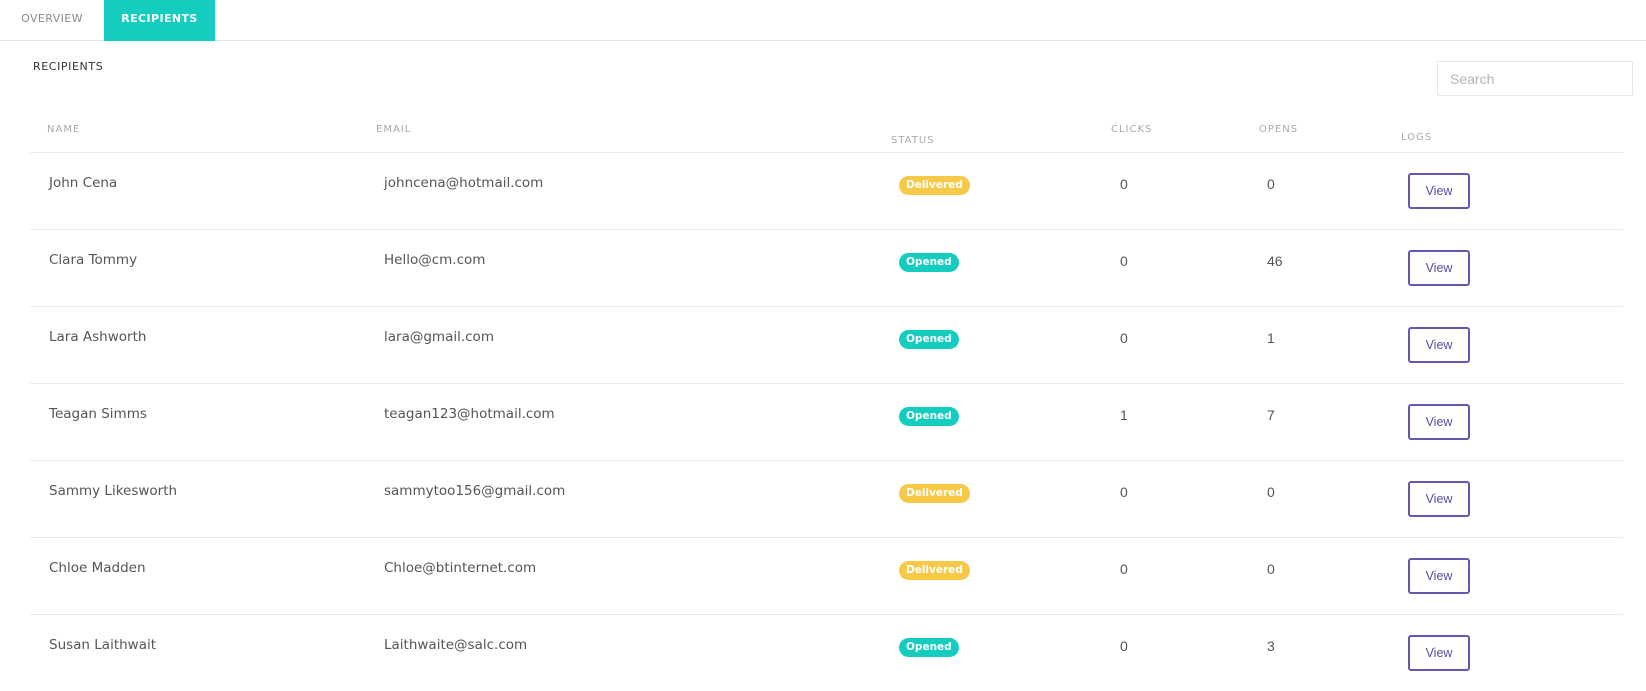 Image resolution: width=1646 pixels, height=691 pixels. I want to click on table-row: Clara Tommy Hello@cm.com Opened 0 46 View, so click(826, 268).